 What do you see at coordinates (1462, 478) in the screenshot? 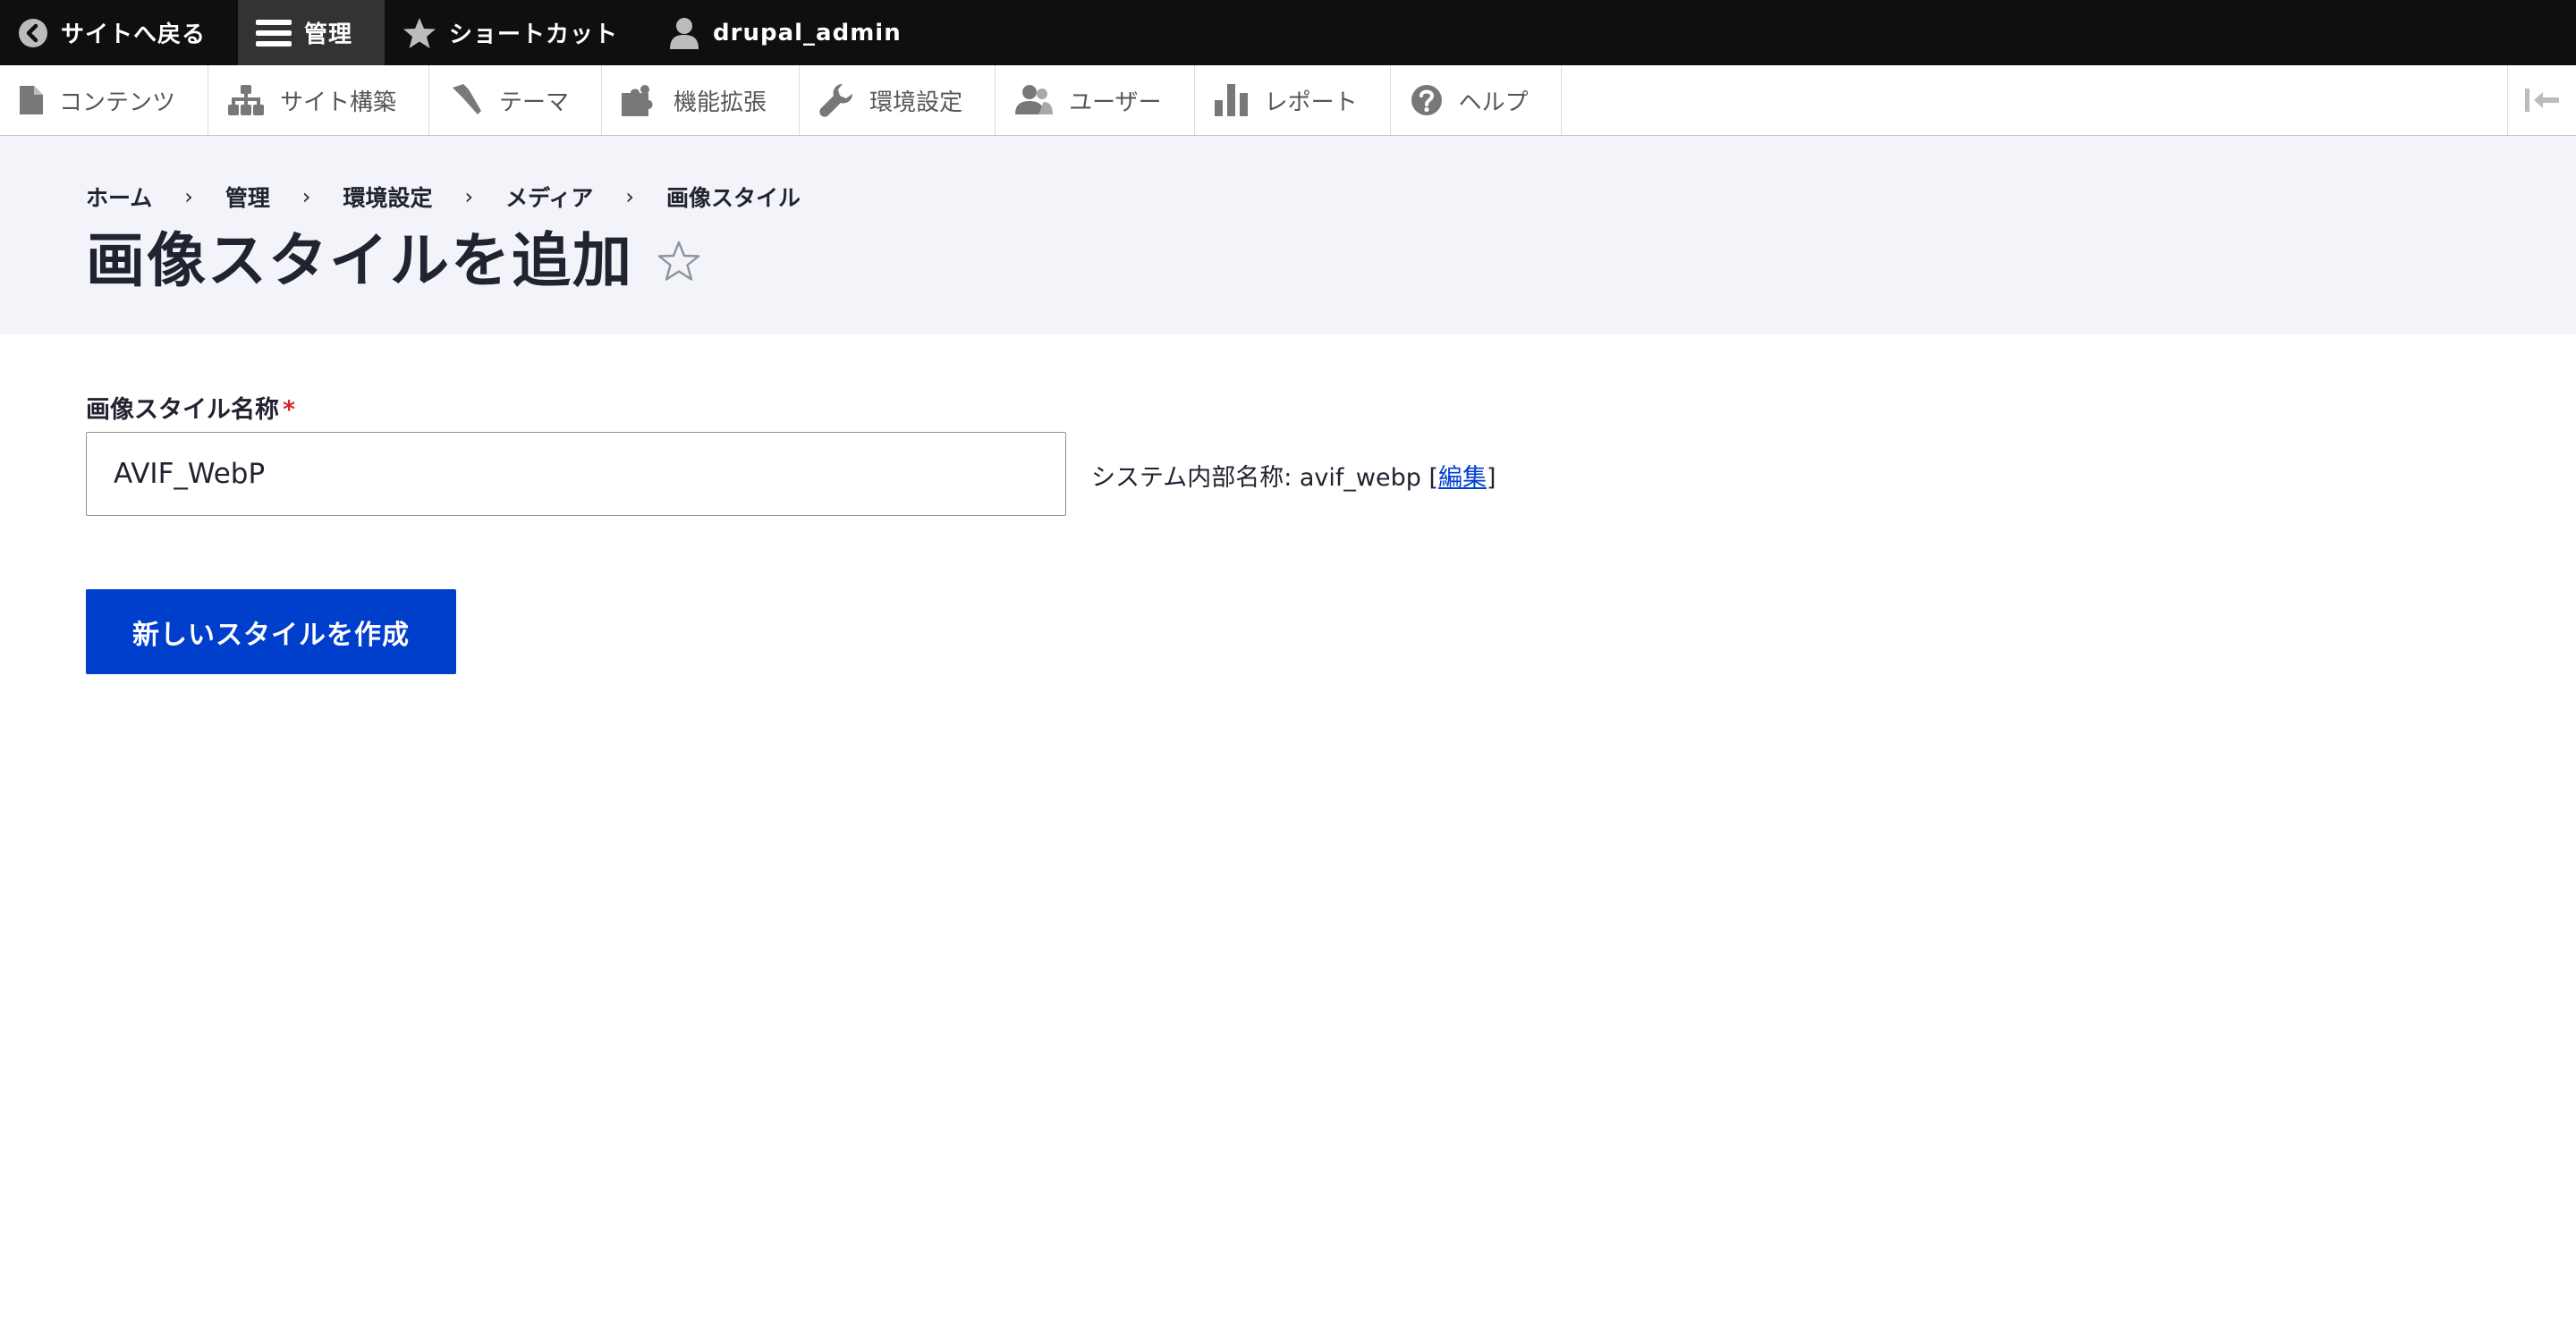
I see `machine-name-edit-link: 編集` at bounding box center [1462, 478].